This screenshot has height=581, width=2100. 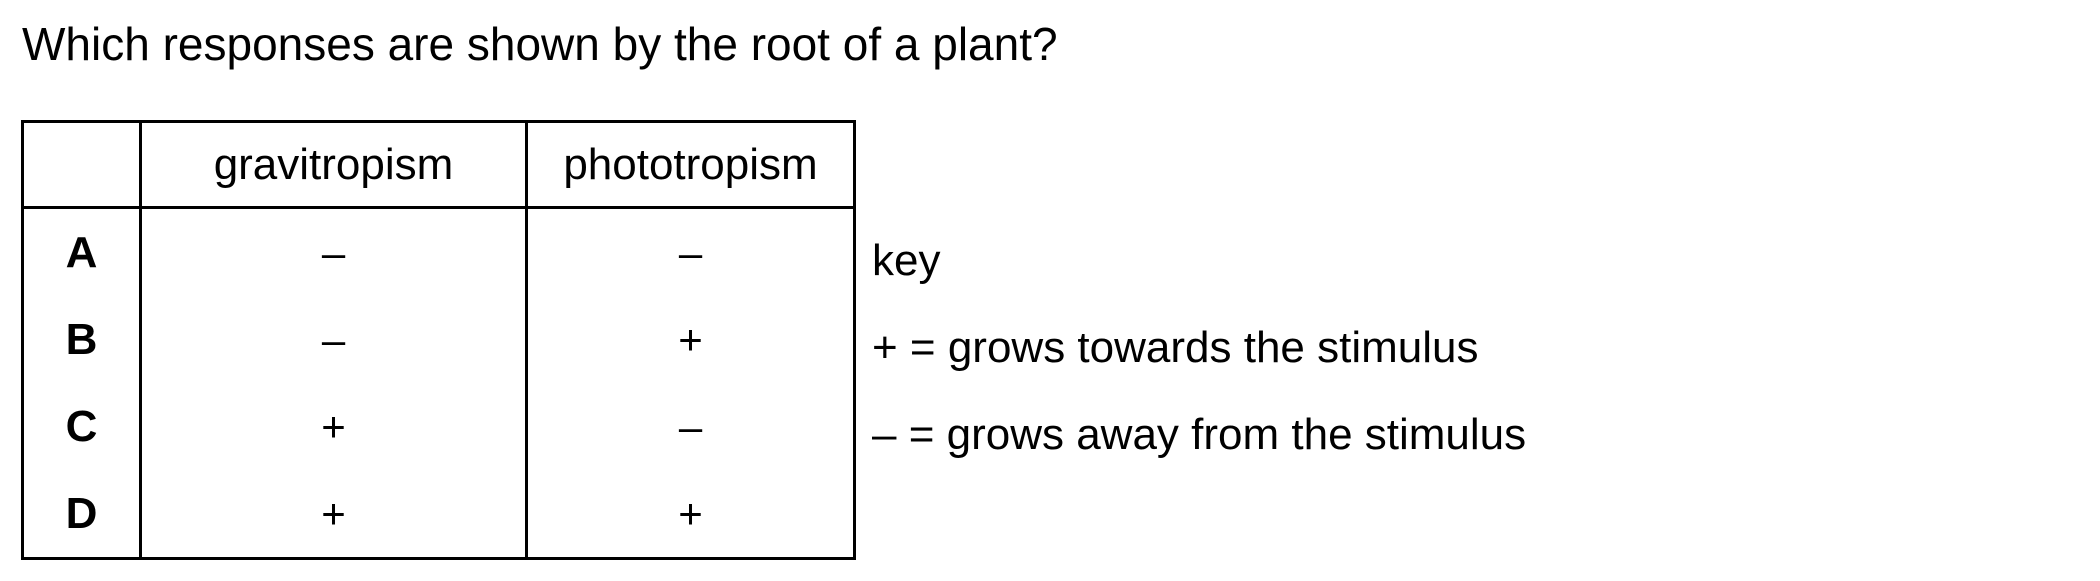 I want to click on table-row: D + +, so click(x=438, y=515).